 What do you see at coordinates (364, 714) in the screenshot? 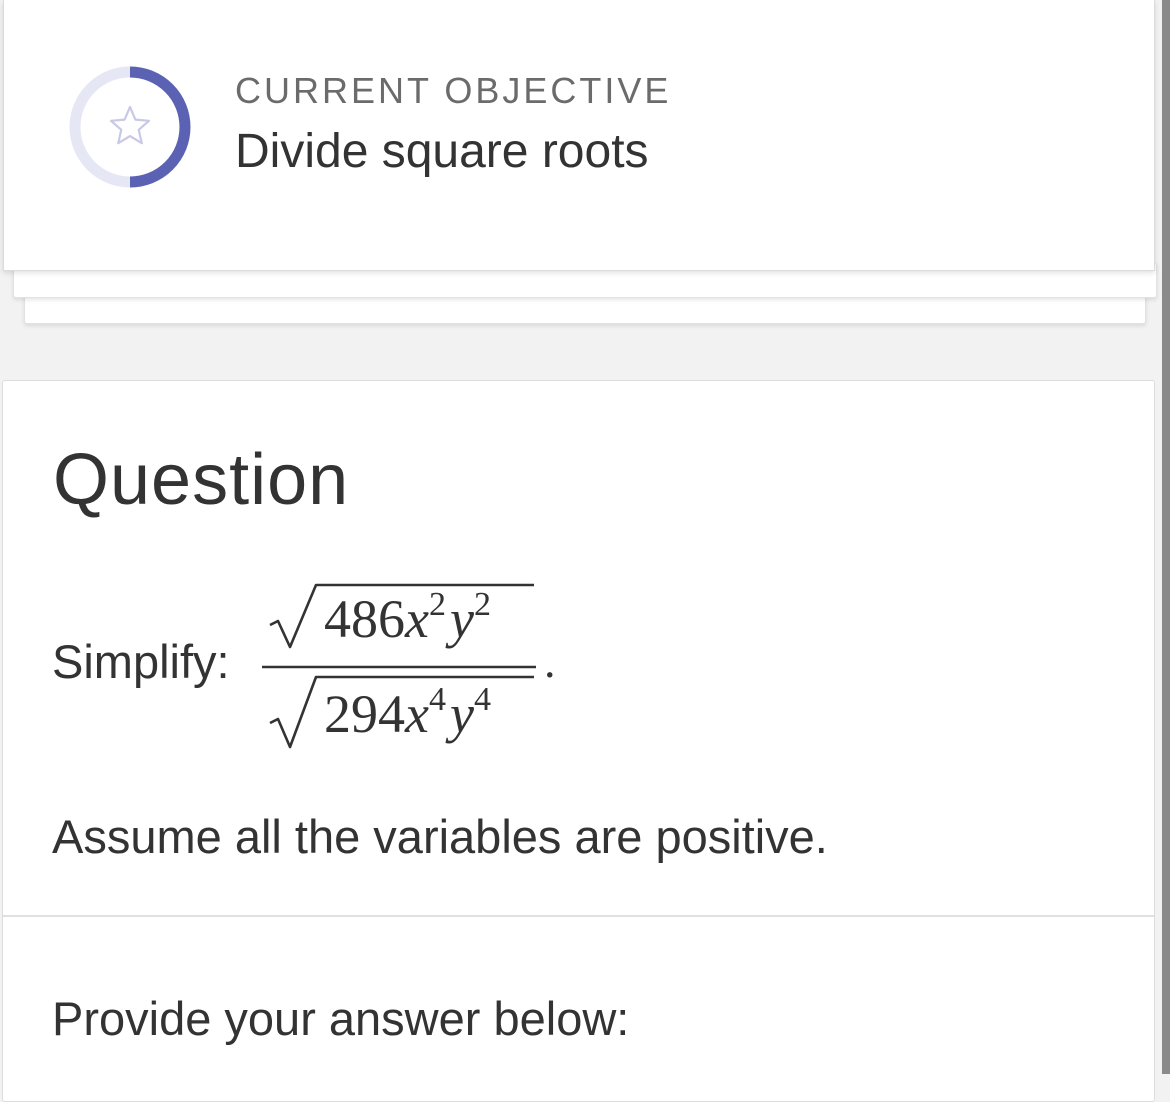
I see `denominator-coefficient: 294` at bounding box center [364, 714].